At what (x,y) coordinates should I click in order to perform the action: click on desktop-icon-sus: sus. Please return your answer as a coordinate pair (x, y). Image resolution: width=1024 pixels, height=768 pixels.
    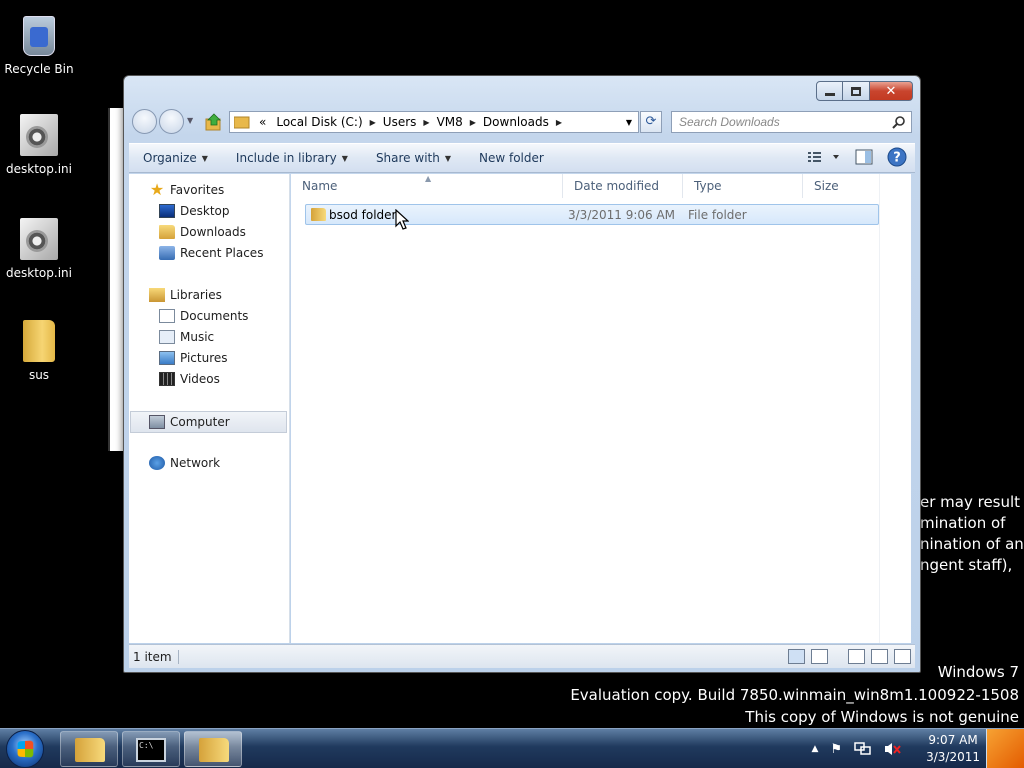
    Looking at the image, I should click on (39, 351).